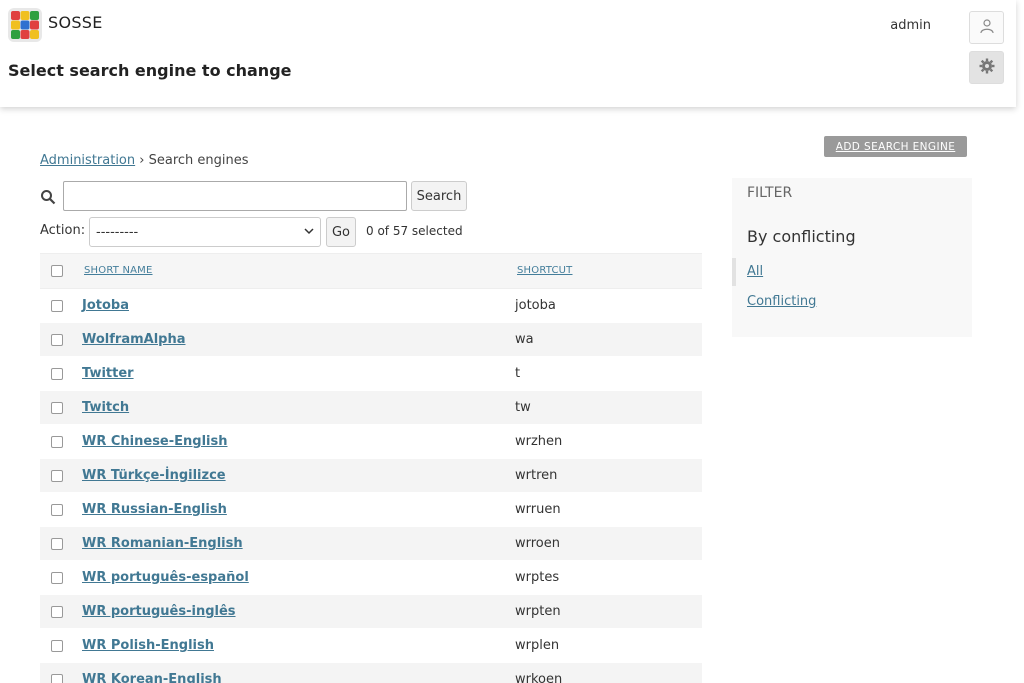  I want to click on filter-title: FILTER, so click(770, 193).